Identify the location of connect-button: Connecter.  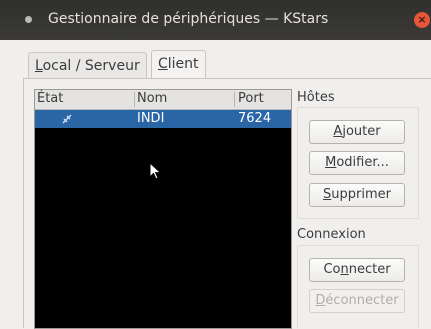
(357, 270).